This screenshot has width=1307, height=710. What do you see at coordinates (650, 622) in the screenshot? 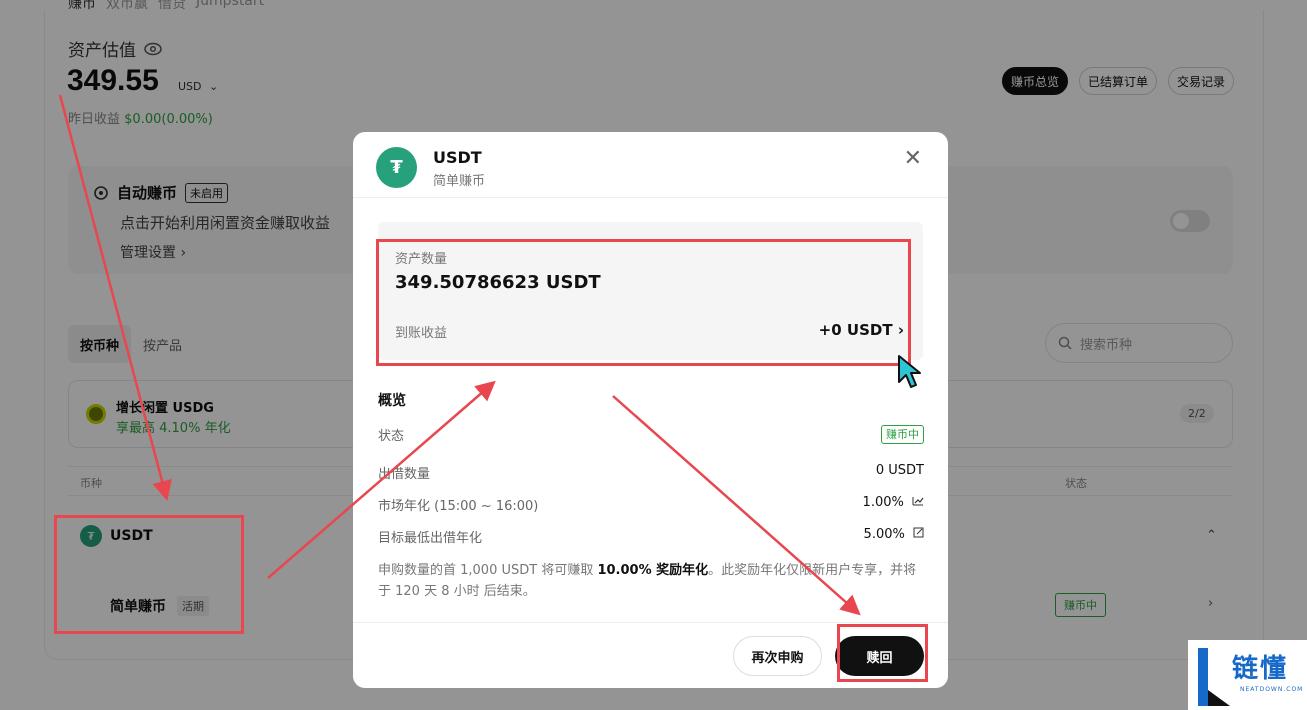
I see `modal-footer-divider` at bounding box center [650, 622].